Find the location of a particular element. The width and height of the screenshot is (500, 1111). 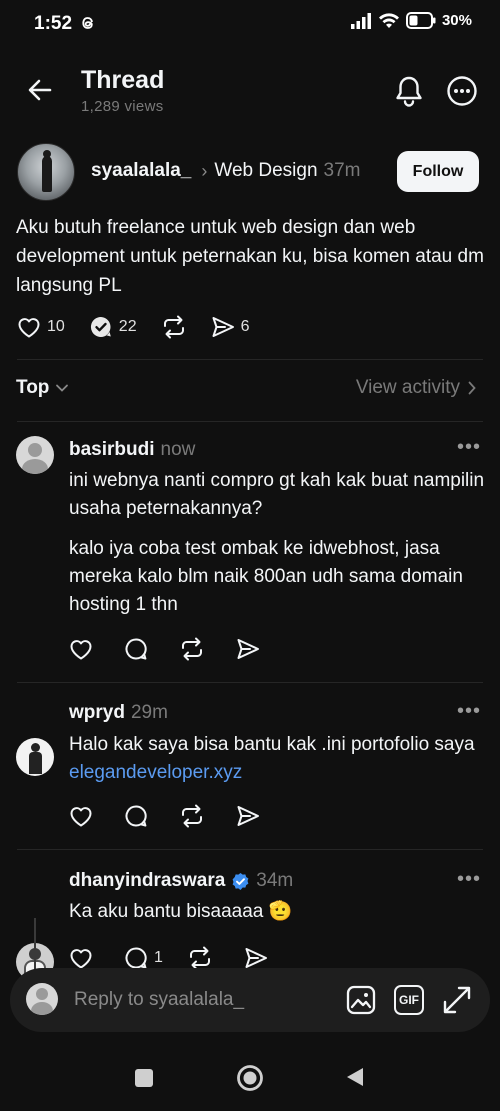

comment-actions: 1 is located at coordinates (184, 958).